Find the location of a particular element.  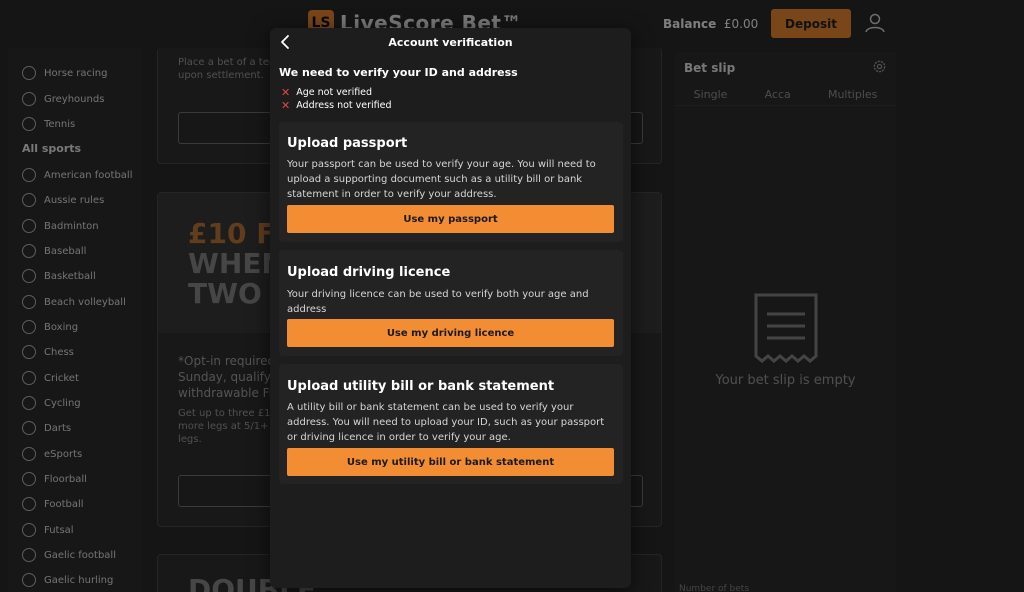

modal-title: Account verification is located at coordinates (450, 42).